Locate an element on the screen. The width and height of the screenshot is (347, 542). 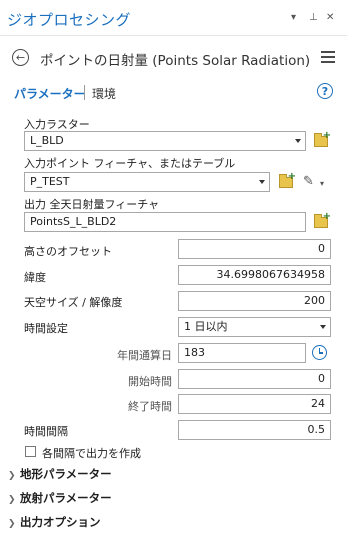
section-terrain: ❯ 地形パラメーター is located at coordinates (60, 474).